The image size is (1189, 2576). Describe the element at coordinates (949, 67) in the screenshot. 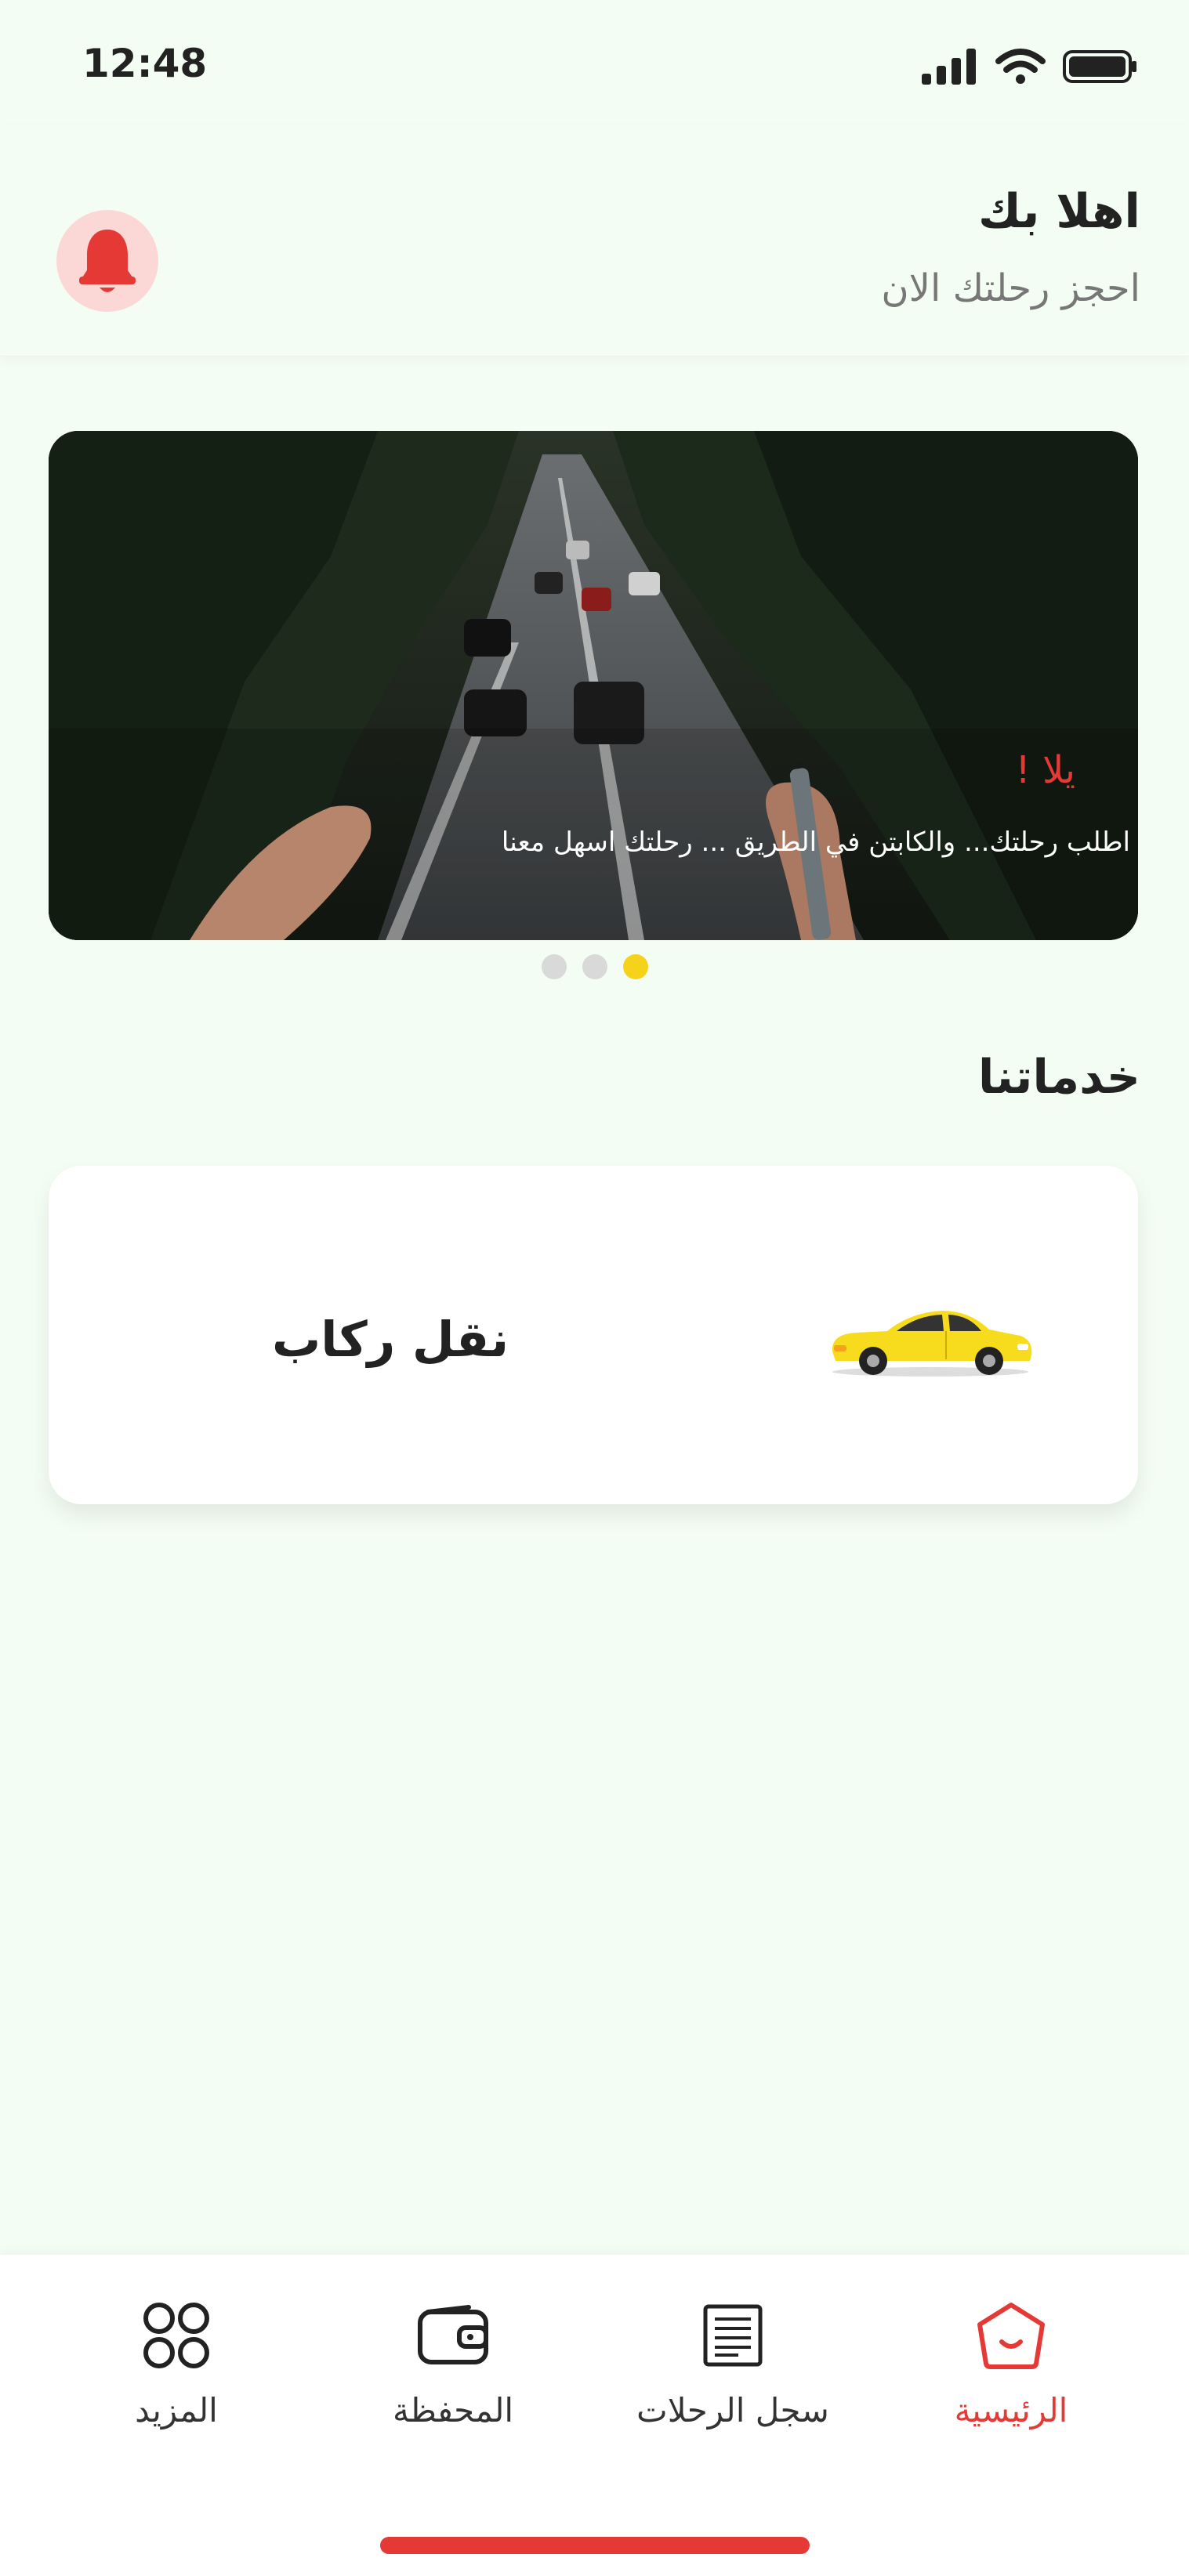

I see `signal-icon` at that location.